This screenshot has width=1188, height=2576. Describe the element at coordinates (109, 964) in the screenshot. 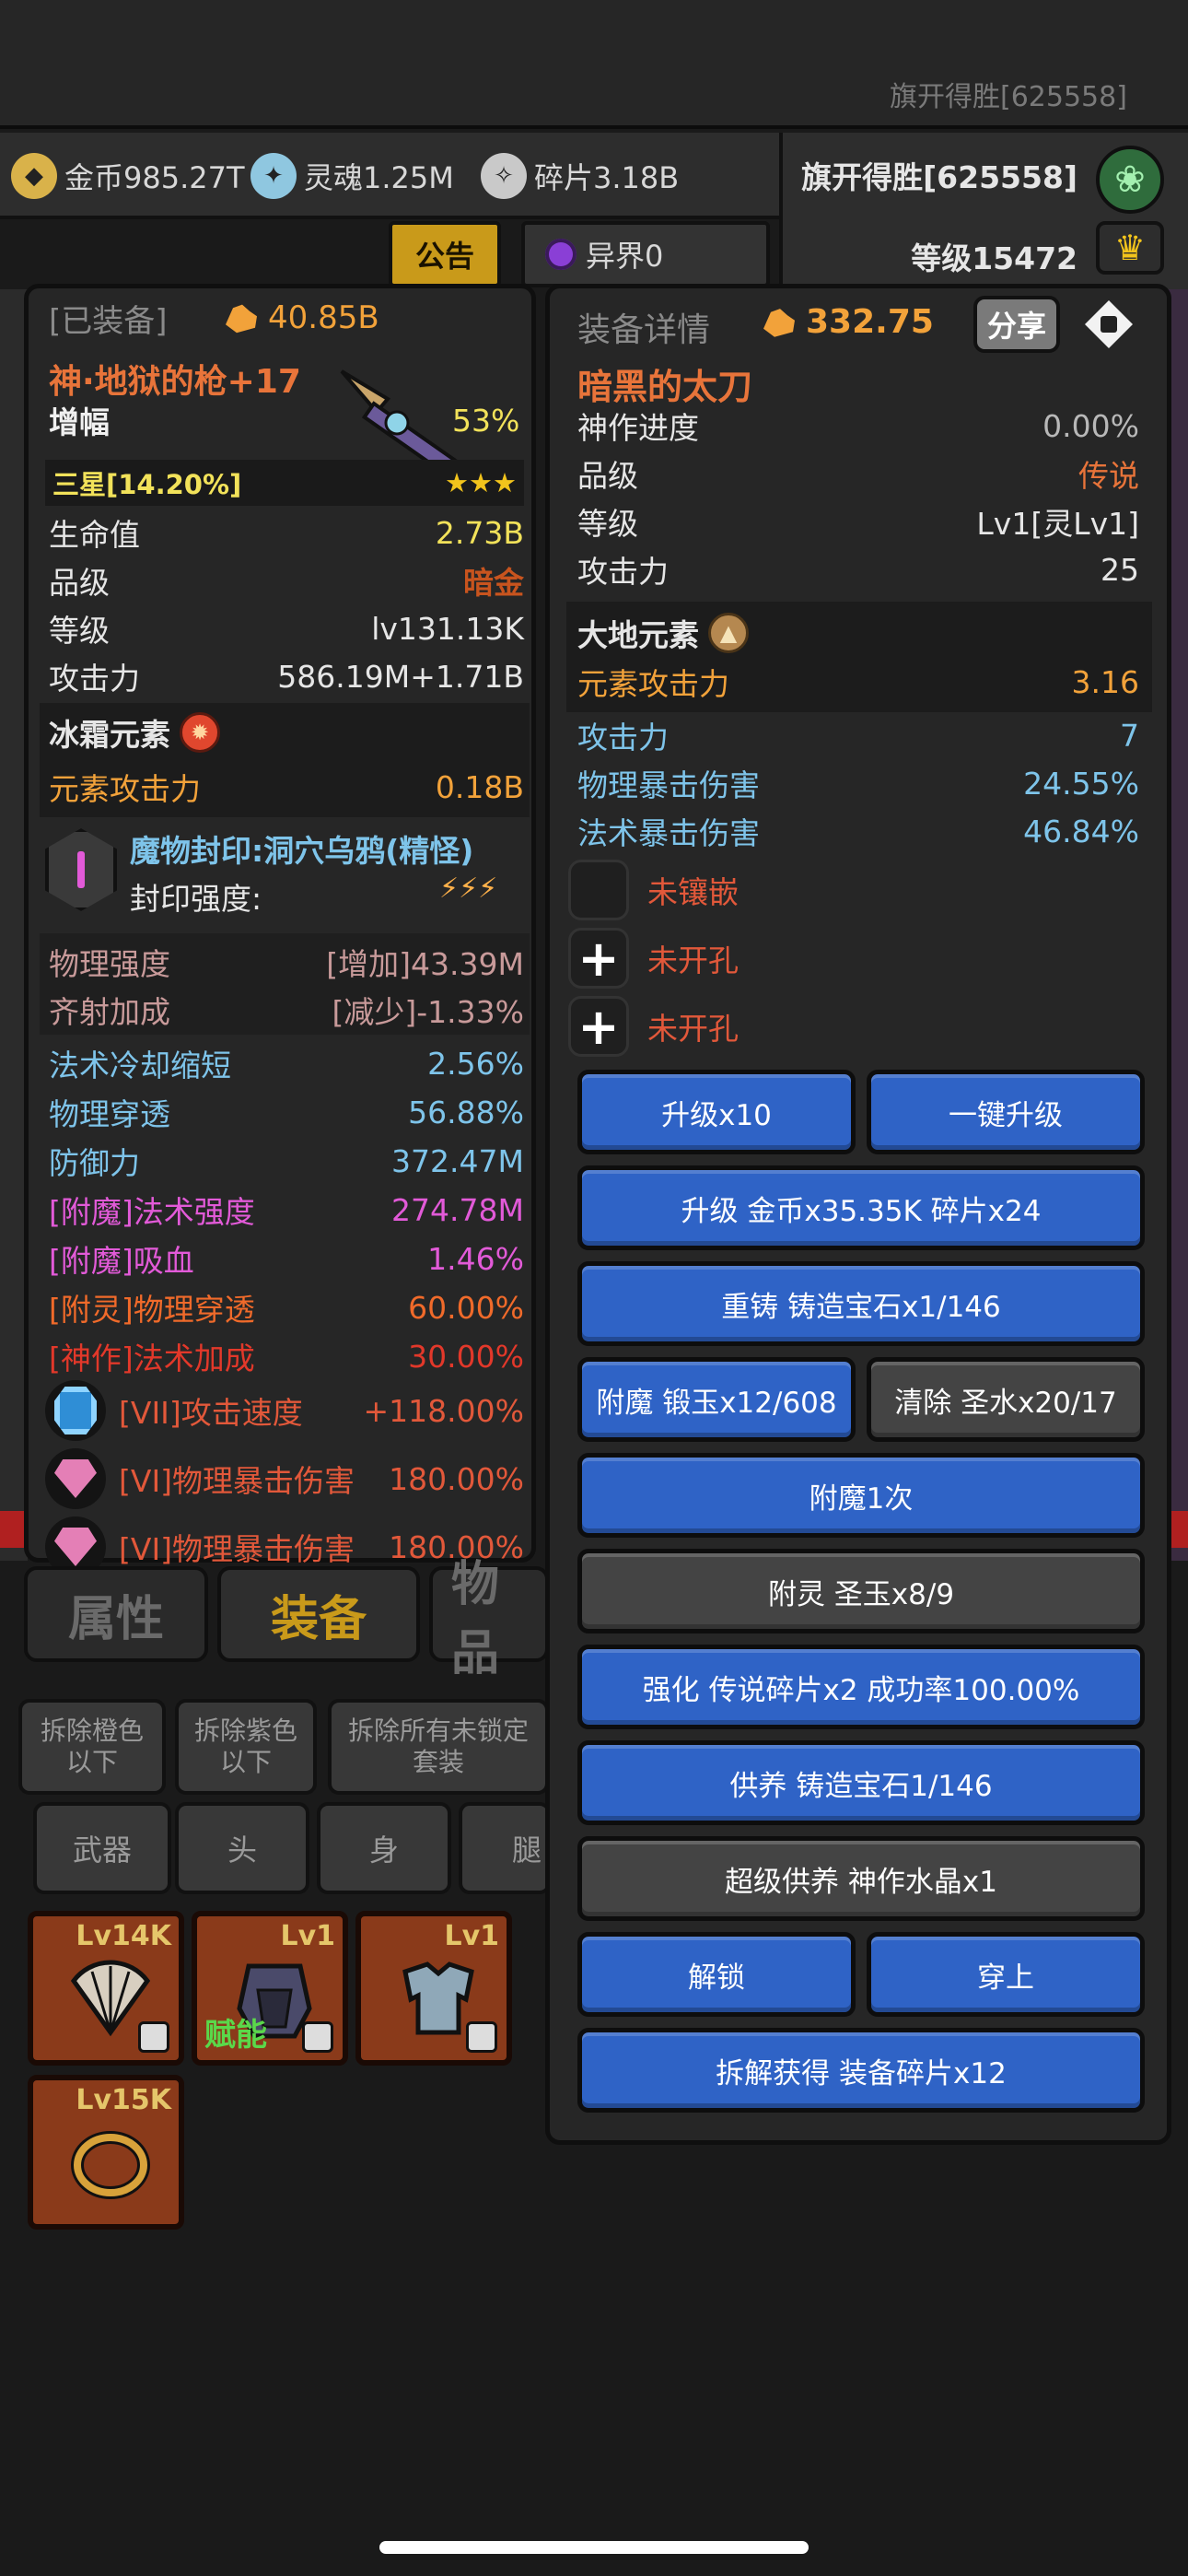

I see `seal-stat-label: 物理强度` at that location.